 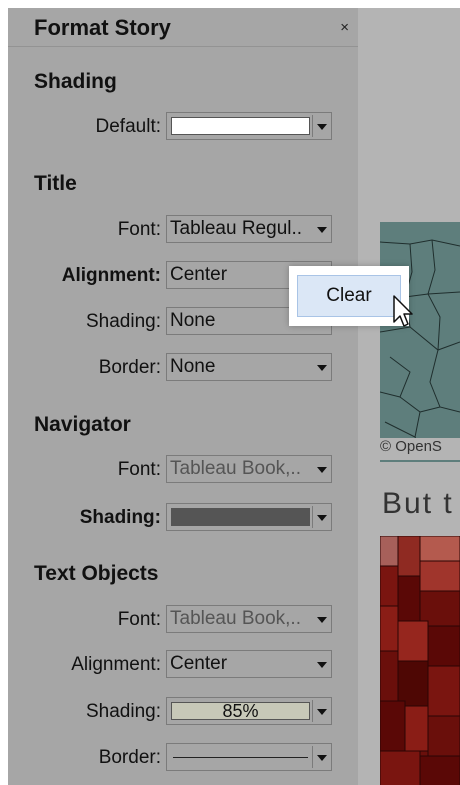 What do you see at coordinates (240, 126) in the screenshot?
I see `default-shading-swatch` at bounding box center [240, 126].